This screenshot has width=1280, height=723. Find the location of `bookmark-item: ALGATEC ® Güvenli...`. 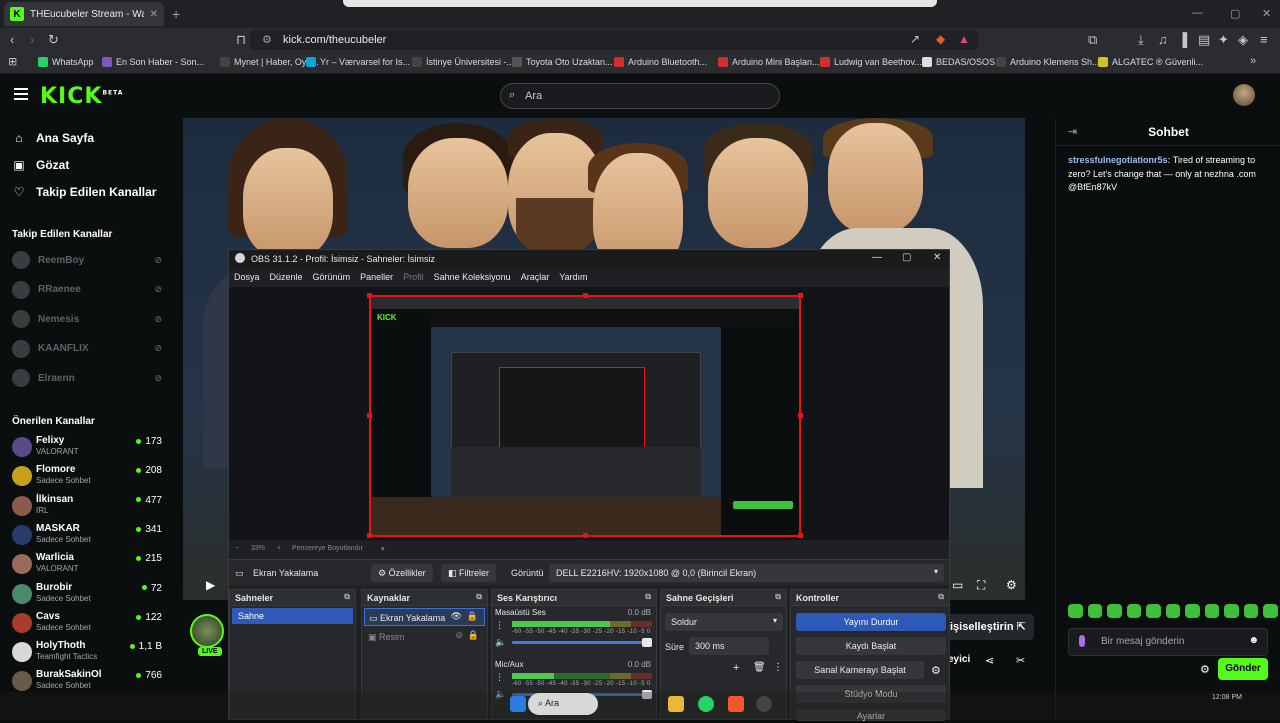

bookmark-item: ALGATEC ® Güvenli... is located at coordinates (1150, 62).